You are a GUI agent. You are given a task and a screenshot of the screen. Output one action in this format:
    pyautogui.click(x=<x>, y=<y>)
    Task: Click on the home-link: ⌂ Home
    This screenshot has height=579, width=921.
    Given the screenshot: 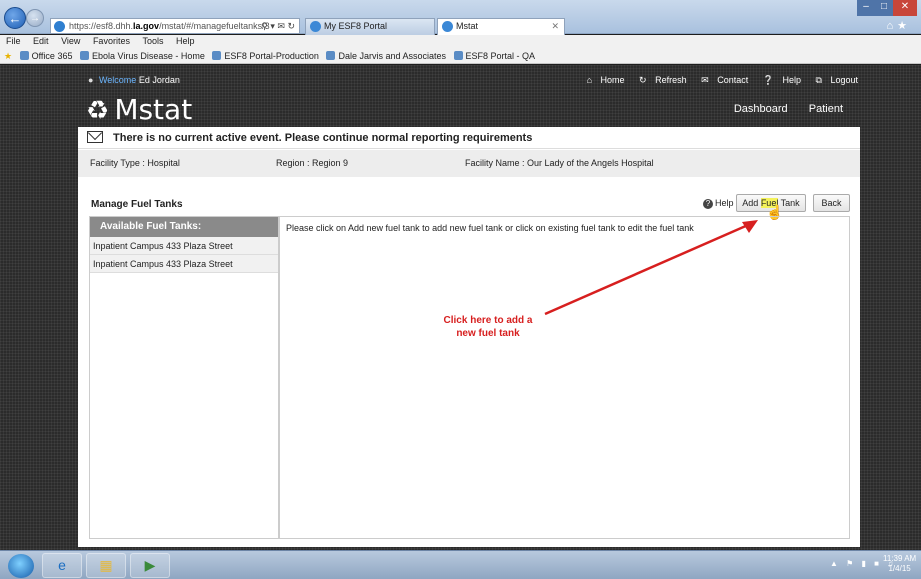 What is the action you would take?
    pyautogui.click(x=603, y=80)
    